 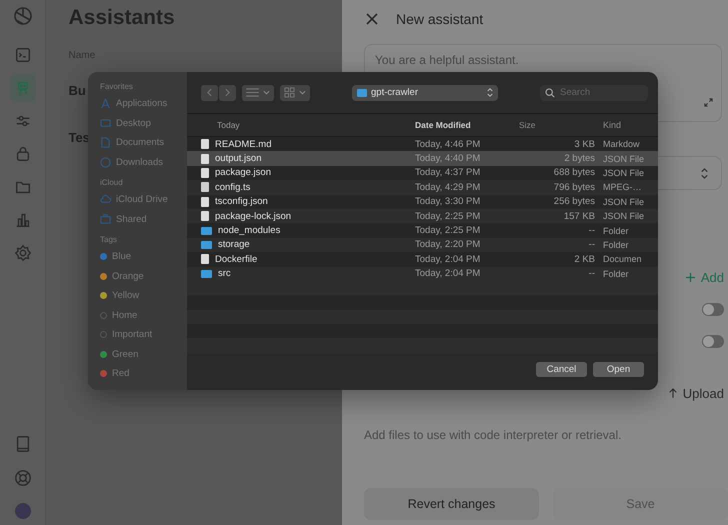 What do you see at coordinates (573, 202) in the screenshot?
I see `file-size: 256 bytes` at bounding box center [573, 202].